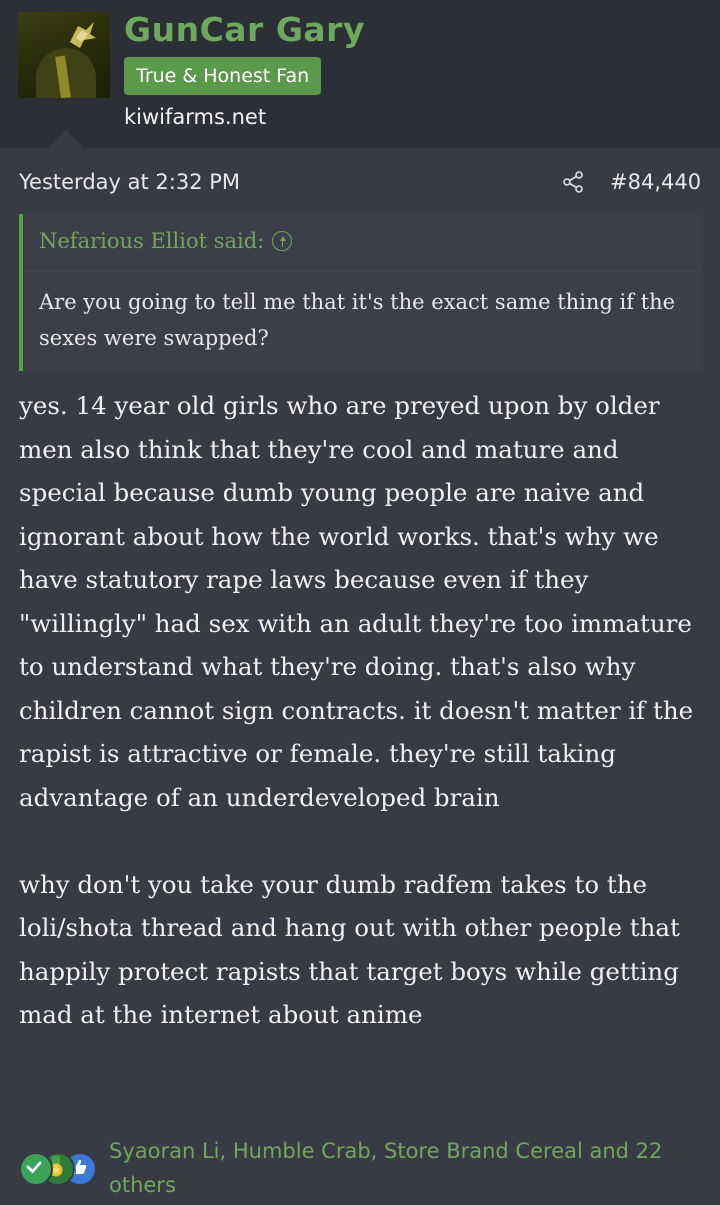  What do you see at coordinates (282, 240) in the screenshot?
I see `jump-to-quote-icon` at bounding box center [282, 240].